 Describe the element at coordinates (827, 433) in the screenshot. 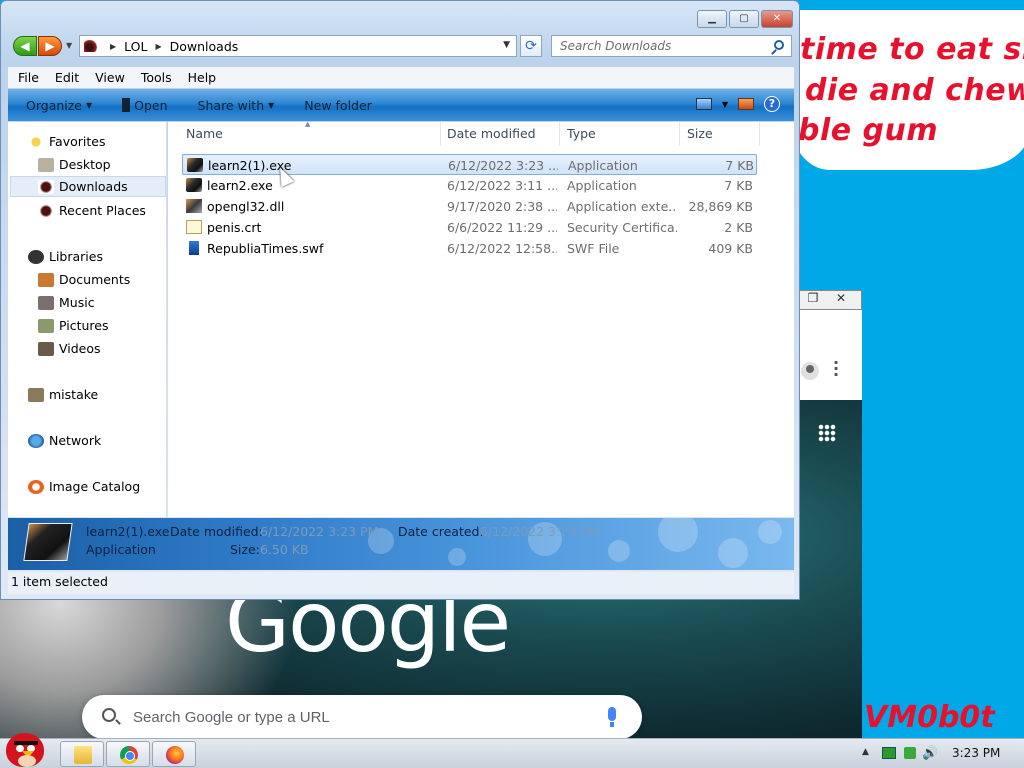

I see `apps-grid-icon` at that location.